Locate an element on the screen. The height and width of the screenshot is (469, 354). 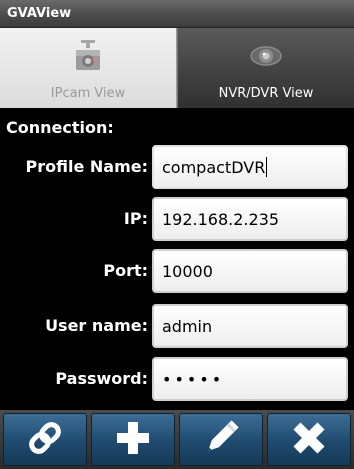
eye-icon is located at coordinates (266, 56).